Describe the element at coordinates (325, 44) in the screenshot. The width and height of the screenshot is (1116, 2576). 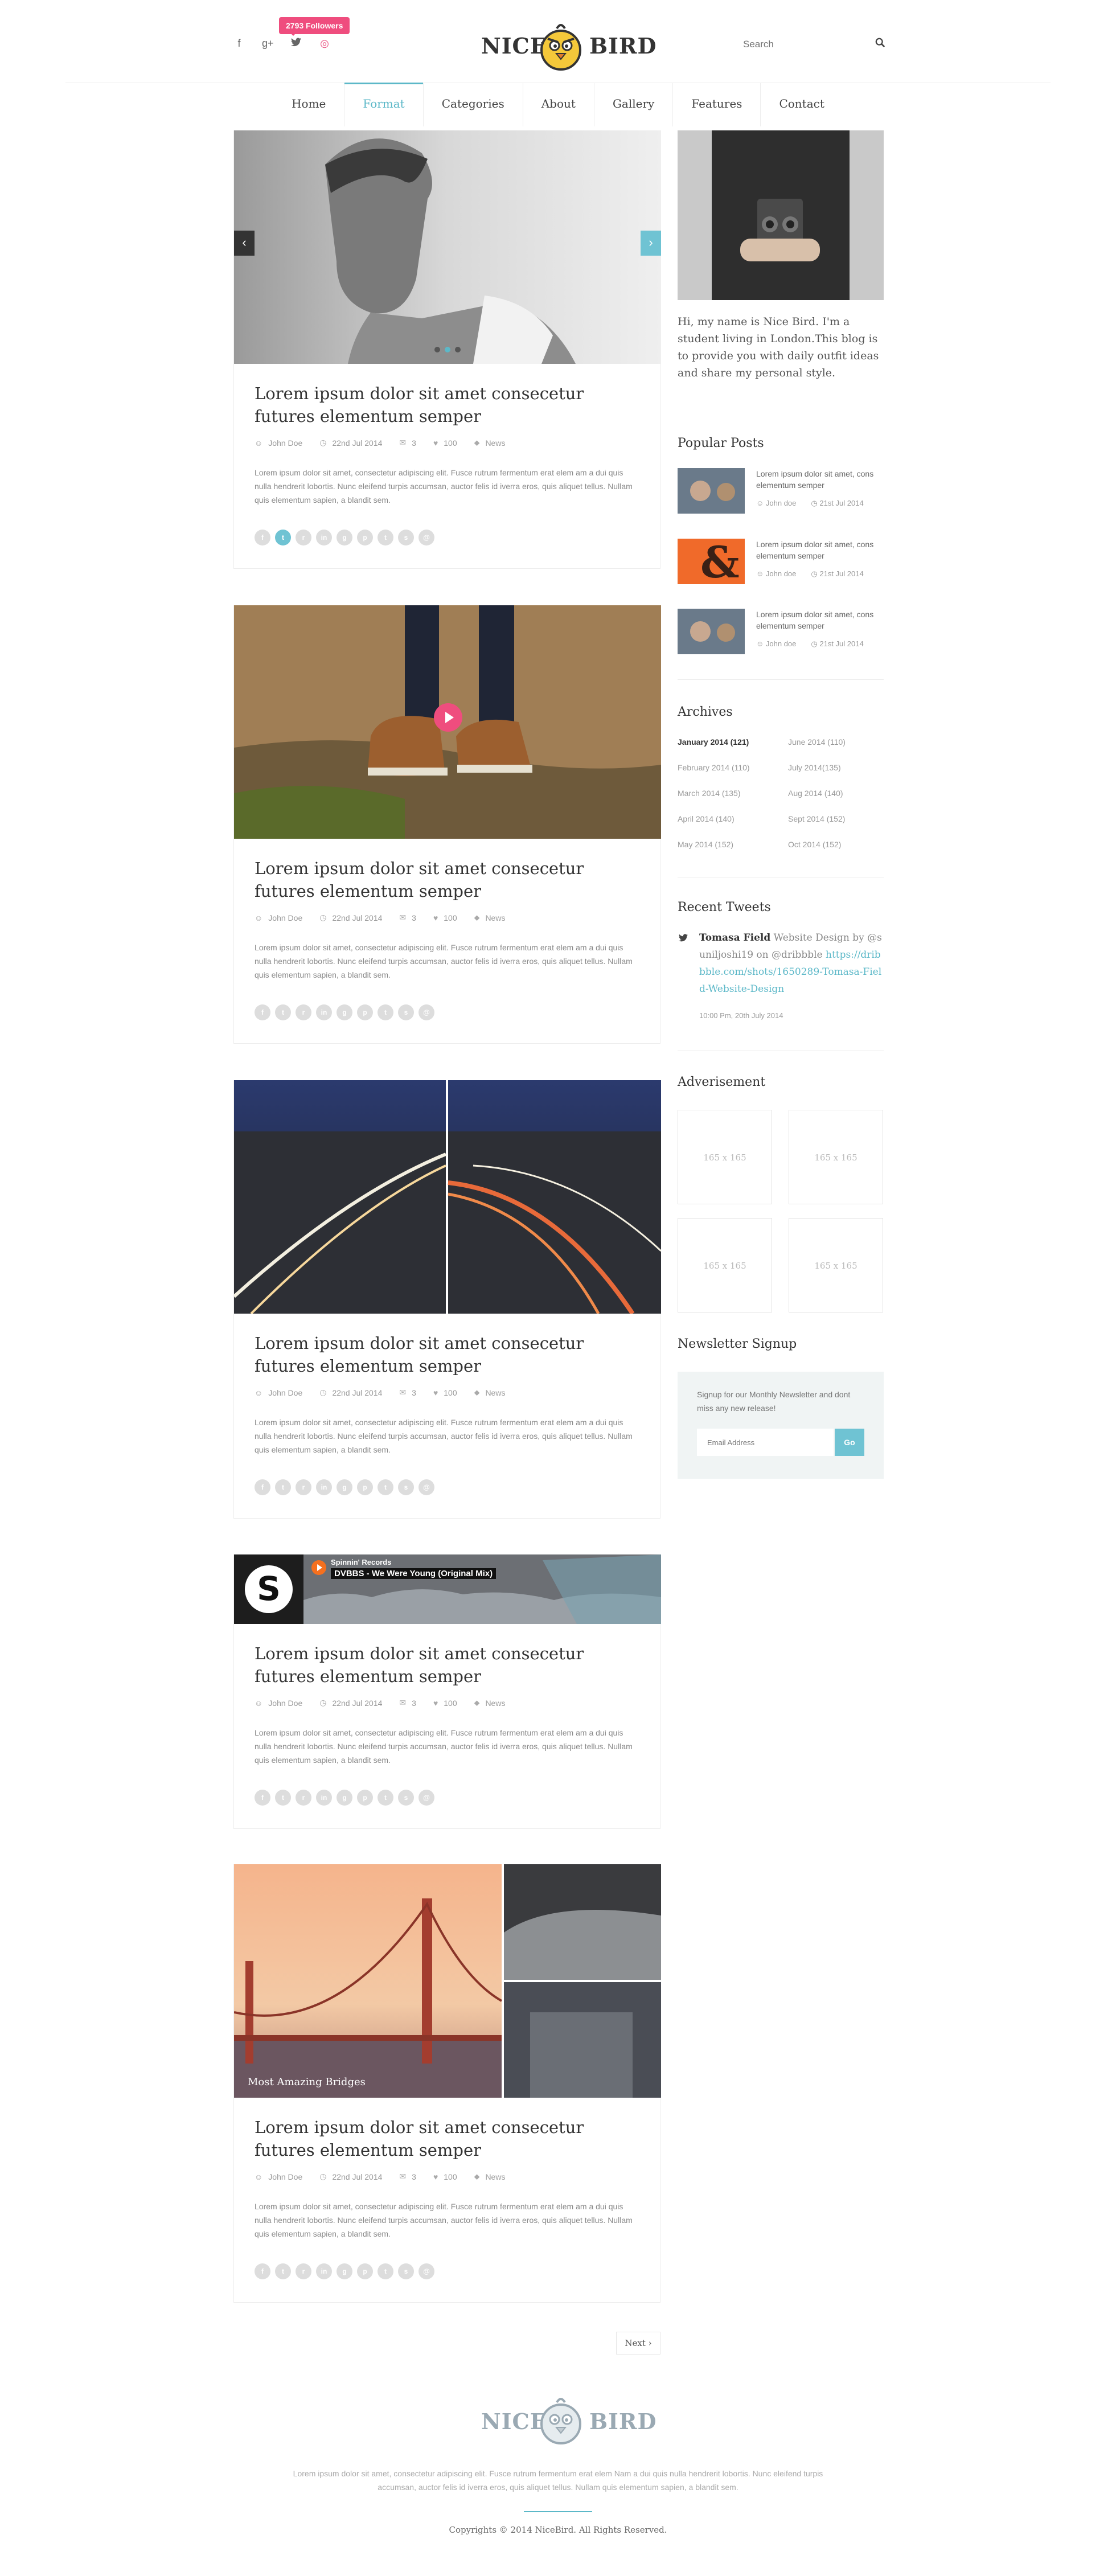
I see `dribbble-icon: ◎` at that location.